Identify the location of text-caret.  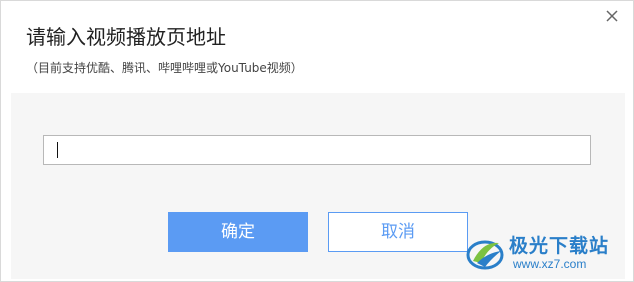
(57, 150).